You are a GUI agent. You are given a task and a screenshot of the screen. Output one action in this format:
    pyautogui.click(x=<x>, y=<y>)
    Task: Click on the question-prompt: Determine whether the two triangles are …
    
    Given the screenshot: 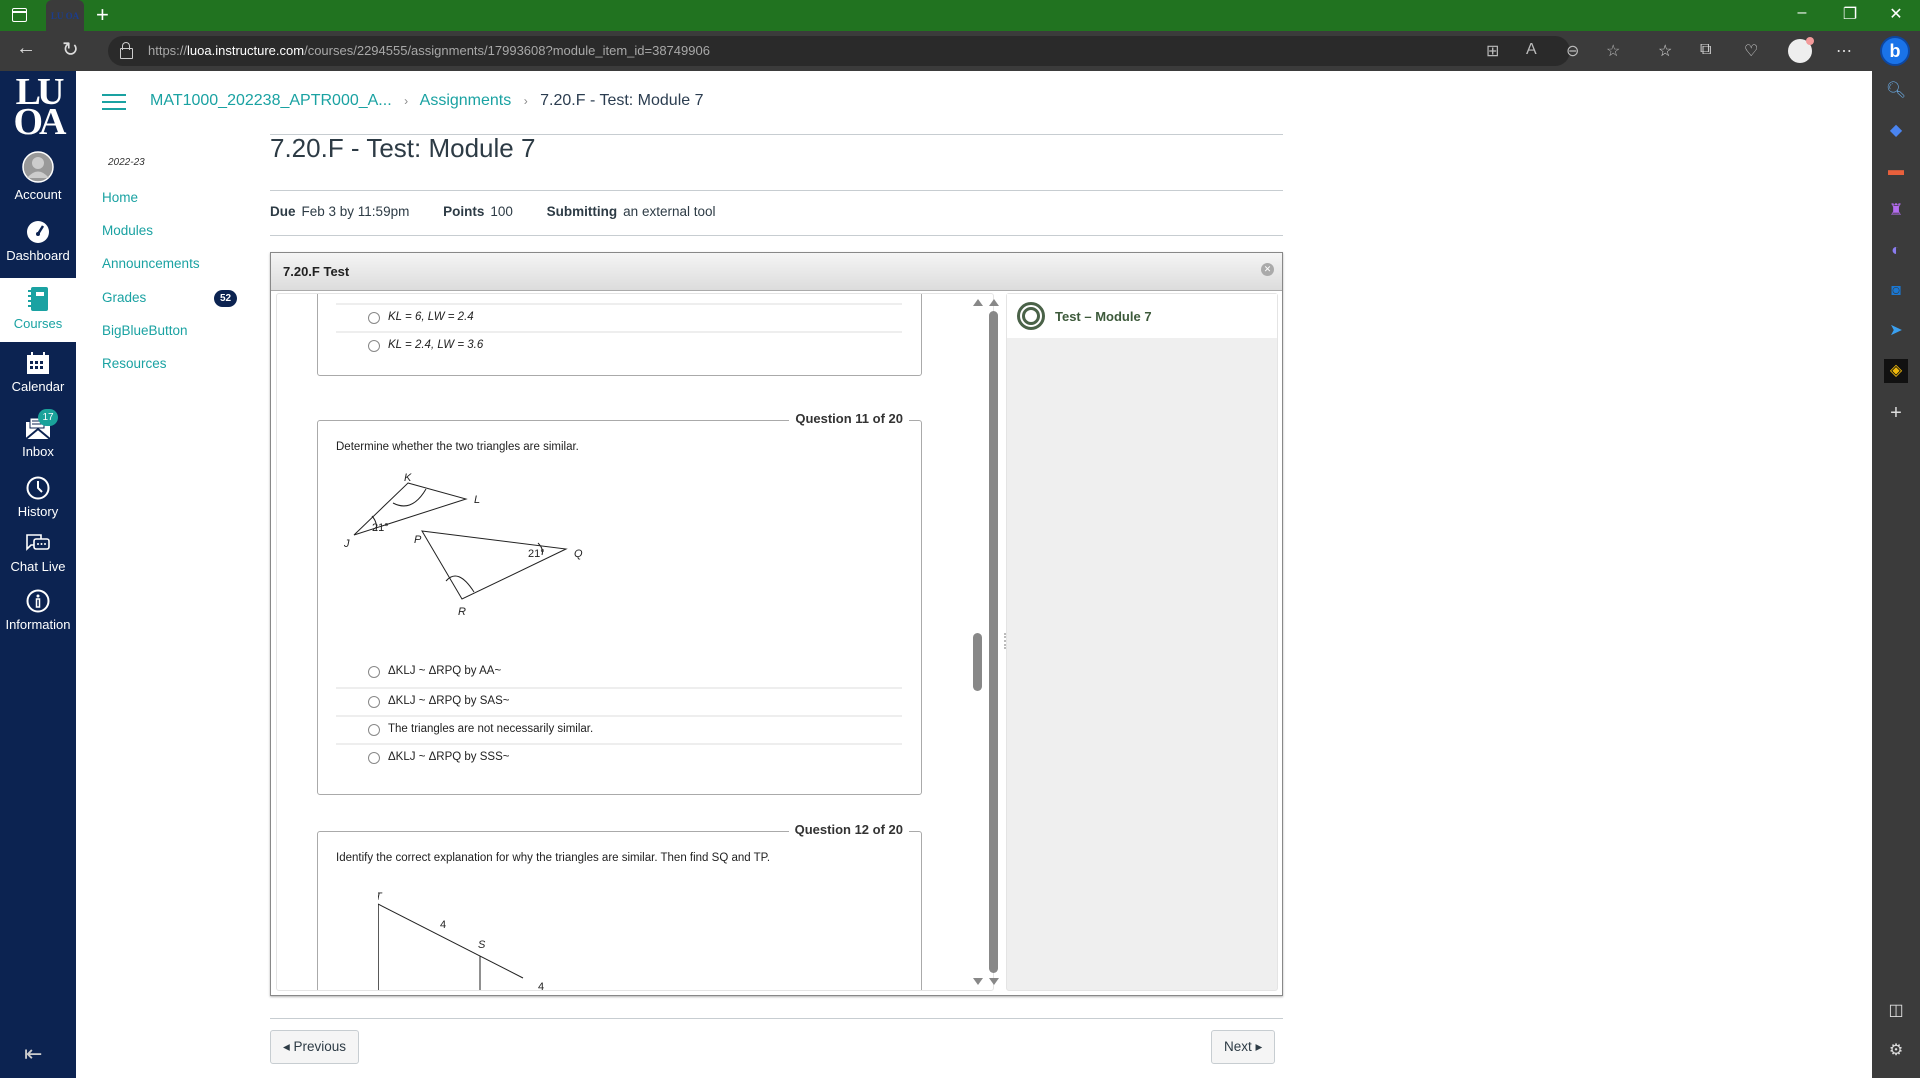 What is the action you would take?
    pyautogui.click(x=457, y=447)
    